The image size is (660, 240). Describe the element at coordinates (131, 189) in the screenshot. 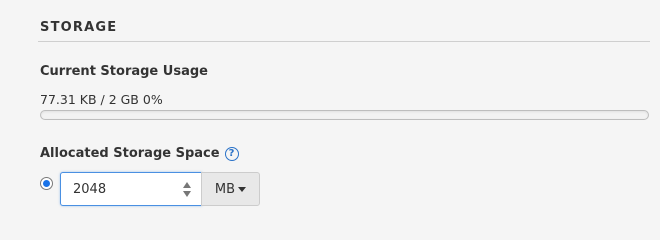

I see `storage-size-input: 2048` at that location.